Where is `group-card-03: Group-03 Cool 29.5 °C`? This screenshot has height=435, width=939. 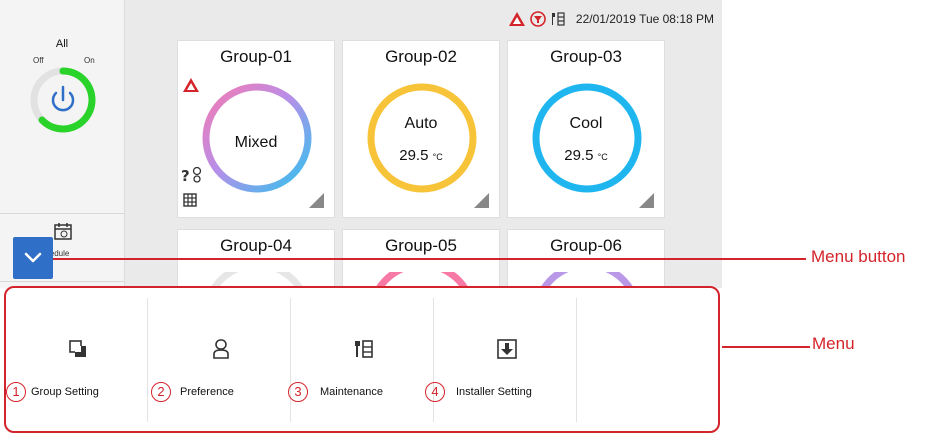
group-card-03: Group-03 Cool 29.5 °C is located at coordinates (586, 129).